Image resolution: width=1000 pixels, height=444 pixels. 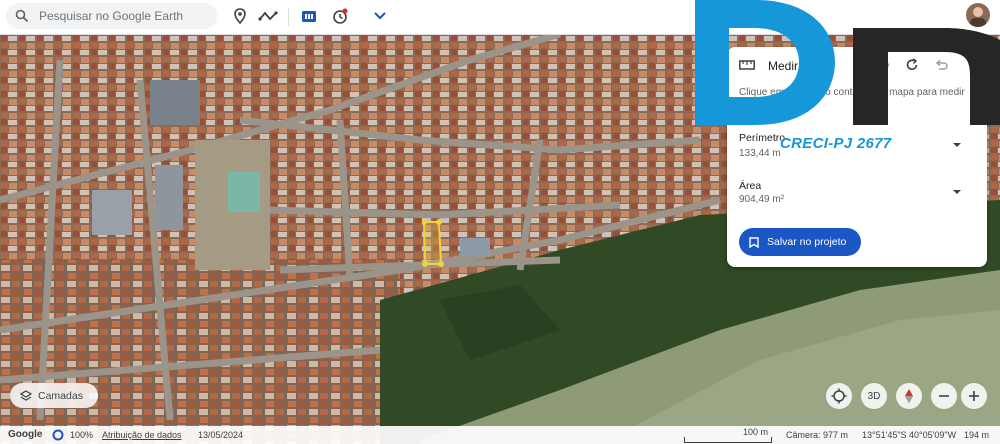 I want to click on compass-icon, so click(x=909, y=396).